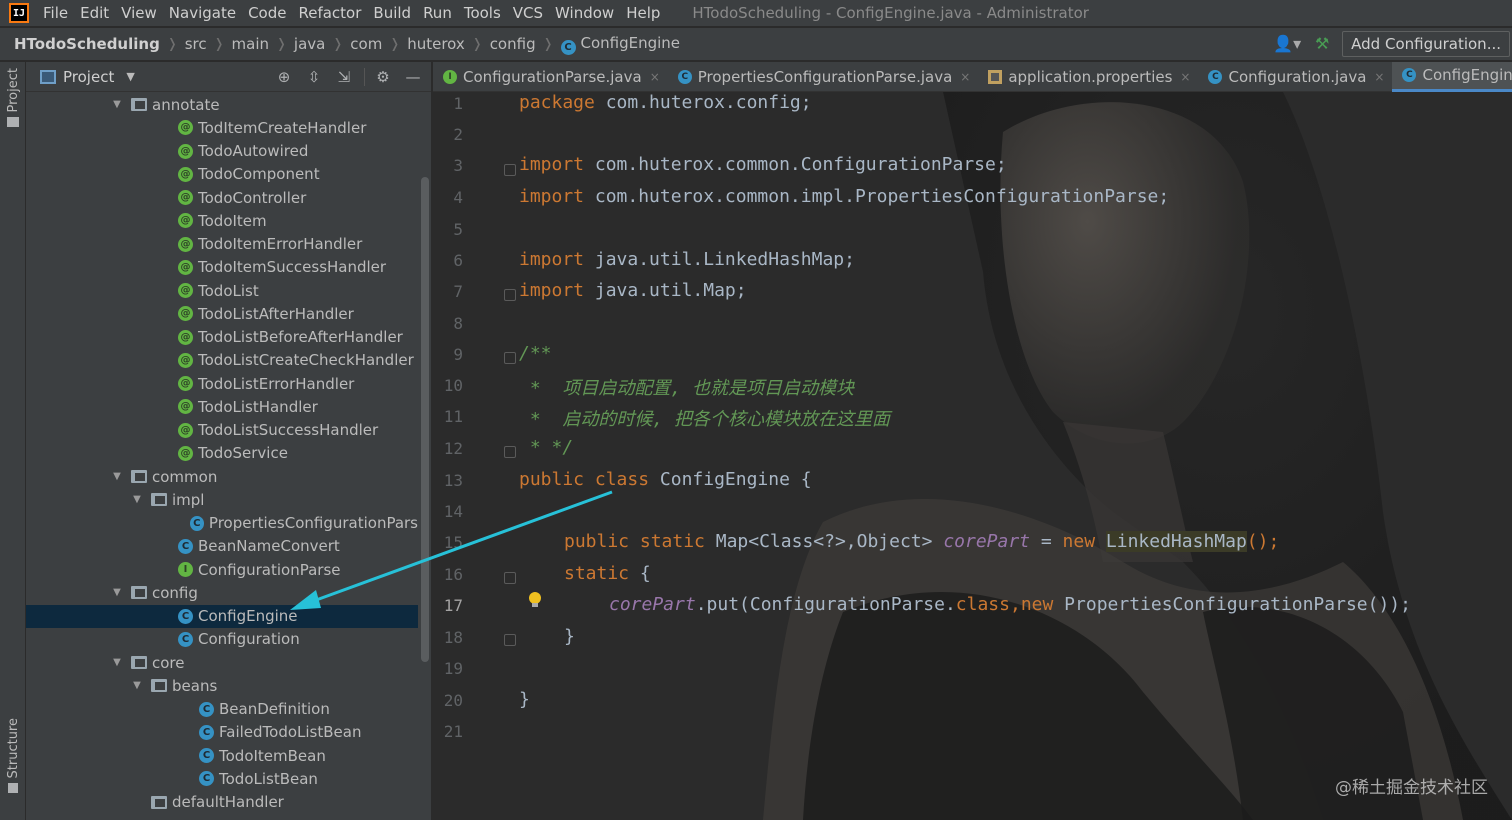 This screenshot has width=1512, height=820. What do you see at coordinates (620, 44) in the screenshot?
I see `breadcrumb-configengine: C ConfigEngine` at bounding box center [620, 44].